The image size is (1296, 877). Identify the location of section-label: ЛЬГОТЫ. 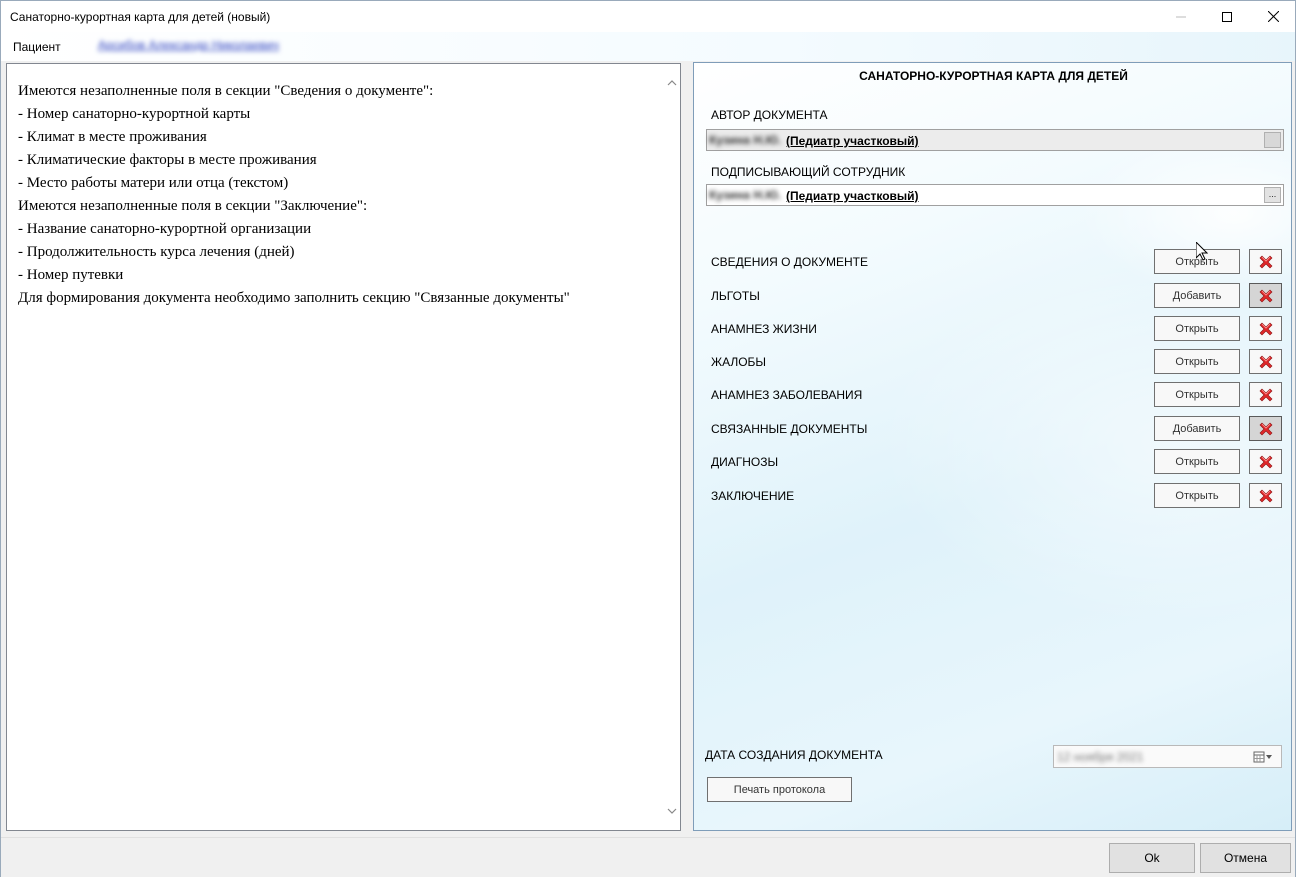
(735, 296).